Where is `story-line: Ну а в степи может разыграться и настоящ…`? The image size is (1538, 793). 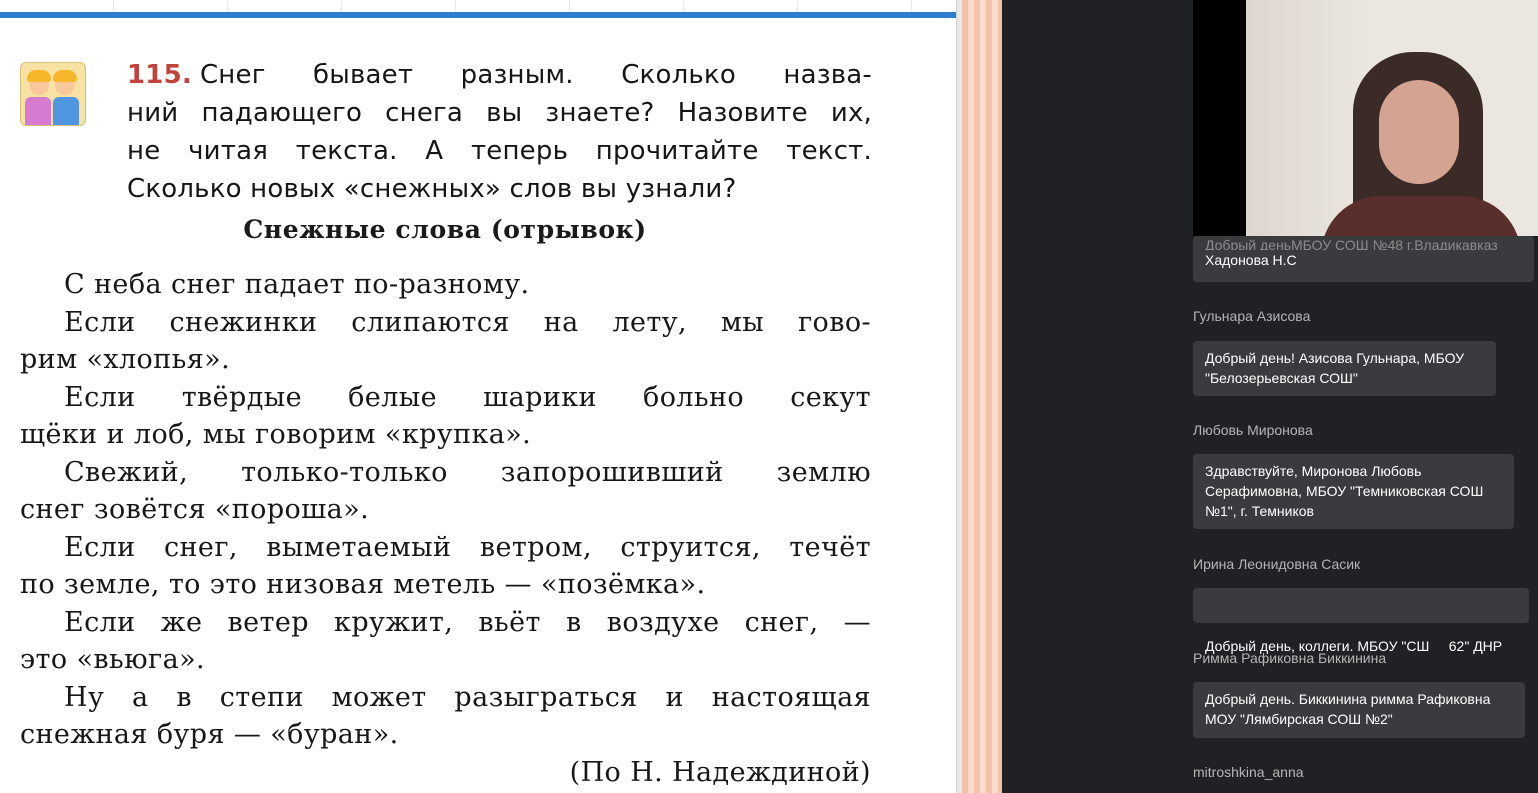 story-line: Ну а в степи может разыграться и настоящ… is located at coordinates (467, 697).